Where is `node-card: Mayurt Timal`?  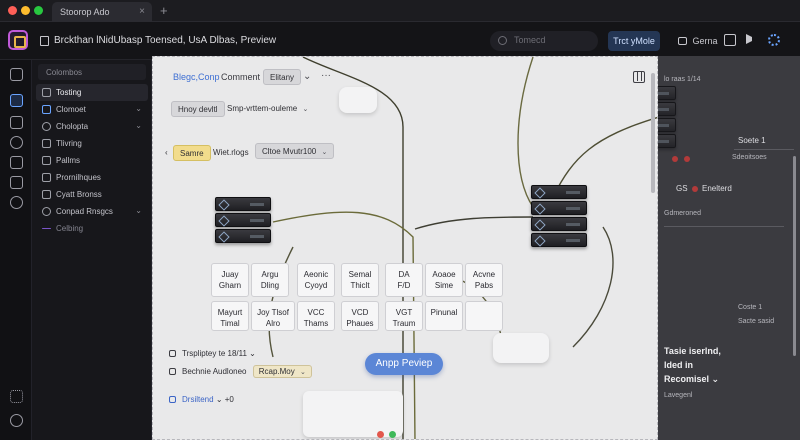 node-card: Mayurt Timal is located at coordinates (230, 316).